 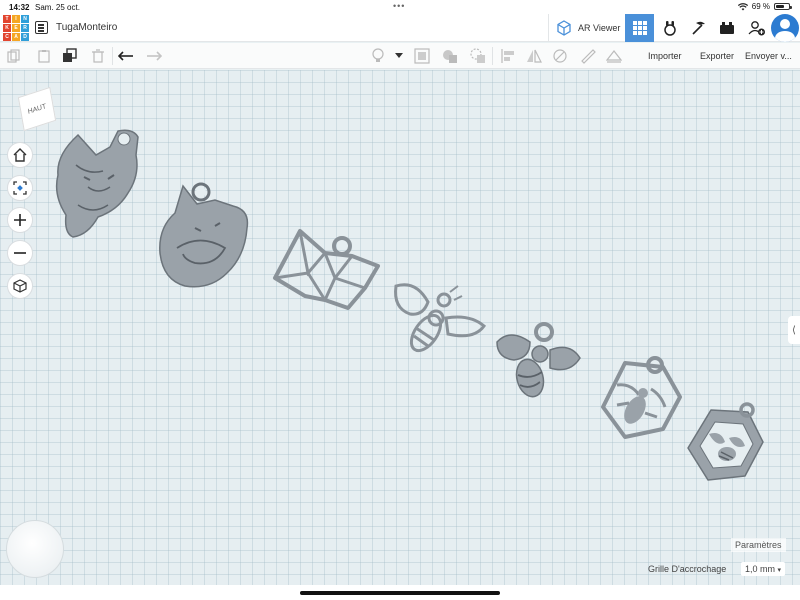 I want to click on logo-tile: A, so click(x=16, y=37).